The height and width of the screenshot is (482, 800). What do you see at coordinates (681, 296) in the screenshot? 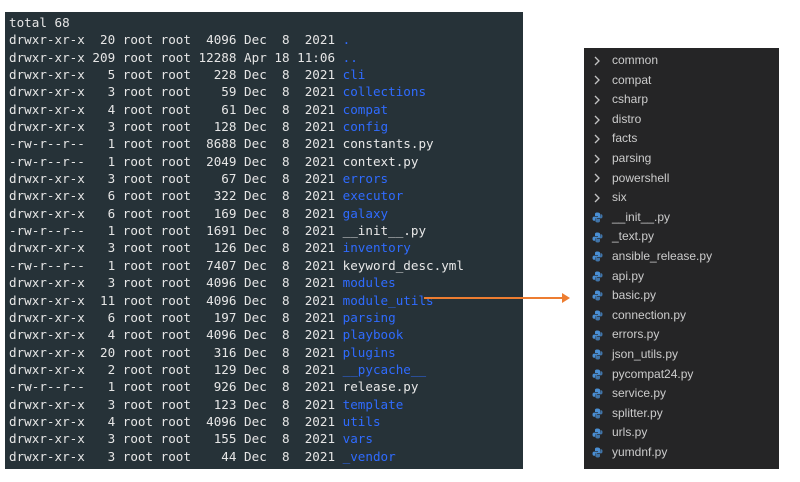
I see `tree-file-item: basic.py` at bounding box center [681, 296].